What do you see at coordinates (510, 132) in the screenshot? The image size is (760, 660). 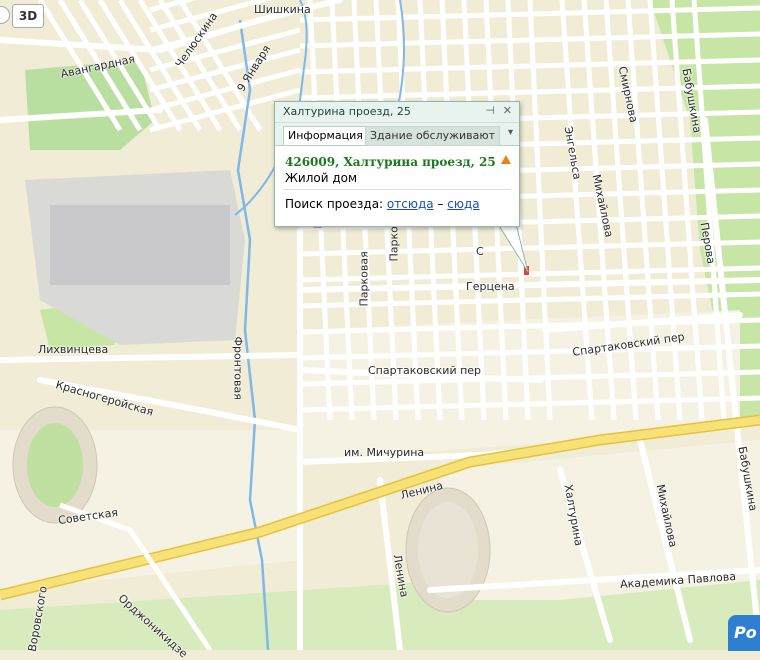 I see `tabs-more-icon: ▾` at bounding box center [510, 132].